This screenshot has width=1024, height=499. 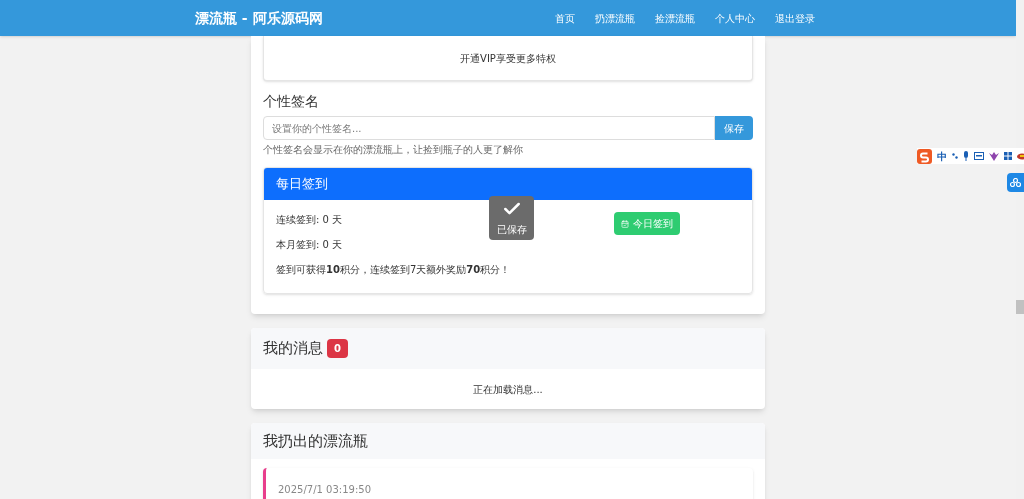 I want to click on checkin-info: 连续签到: 0 天, so click(x=310, y=220).